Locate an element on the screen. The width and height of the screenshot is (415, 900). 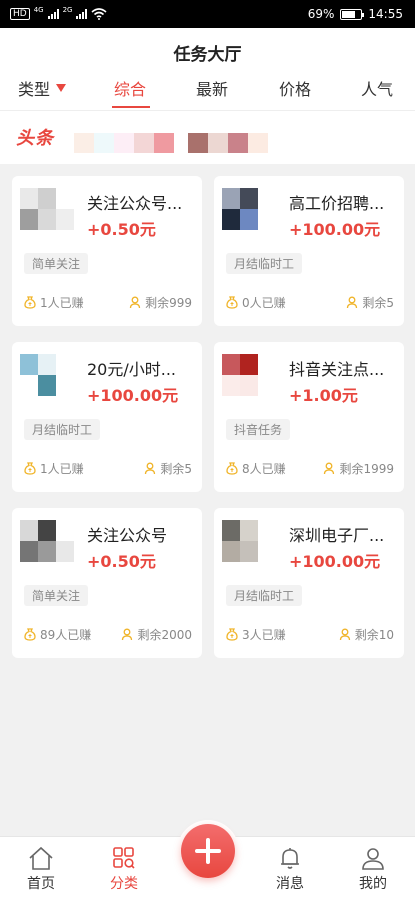
task-card: 20元/小时... +100.00元 月结临时工 1人已赚 剩余5 is located at coordinates (107, 417).